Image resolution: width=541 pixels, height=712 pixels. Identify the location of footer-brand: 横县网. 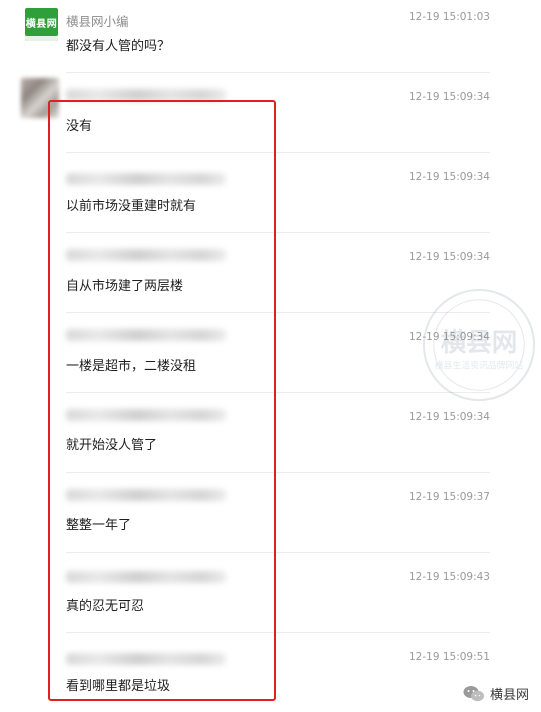
(496, 693).